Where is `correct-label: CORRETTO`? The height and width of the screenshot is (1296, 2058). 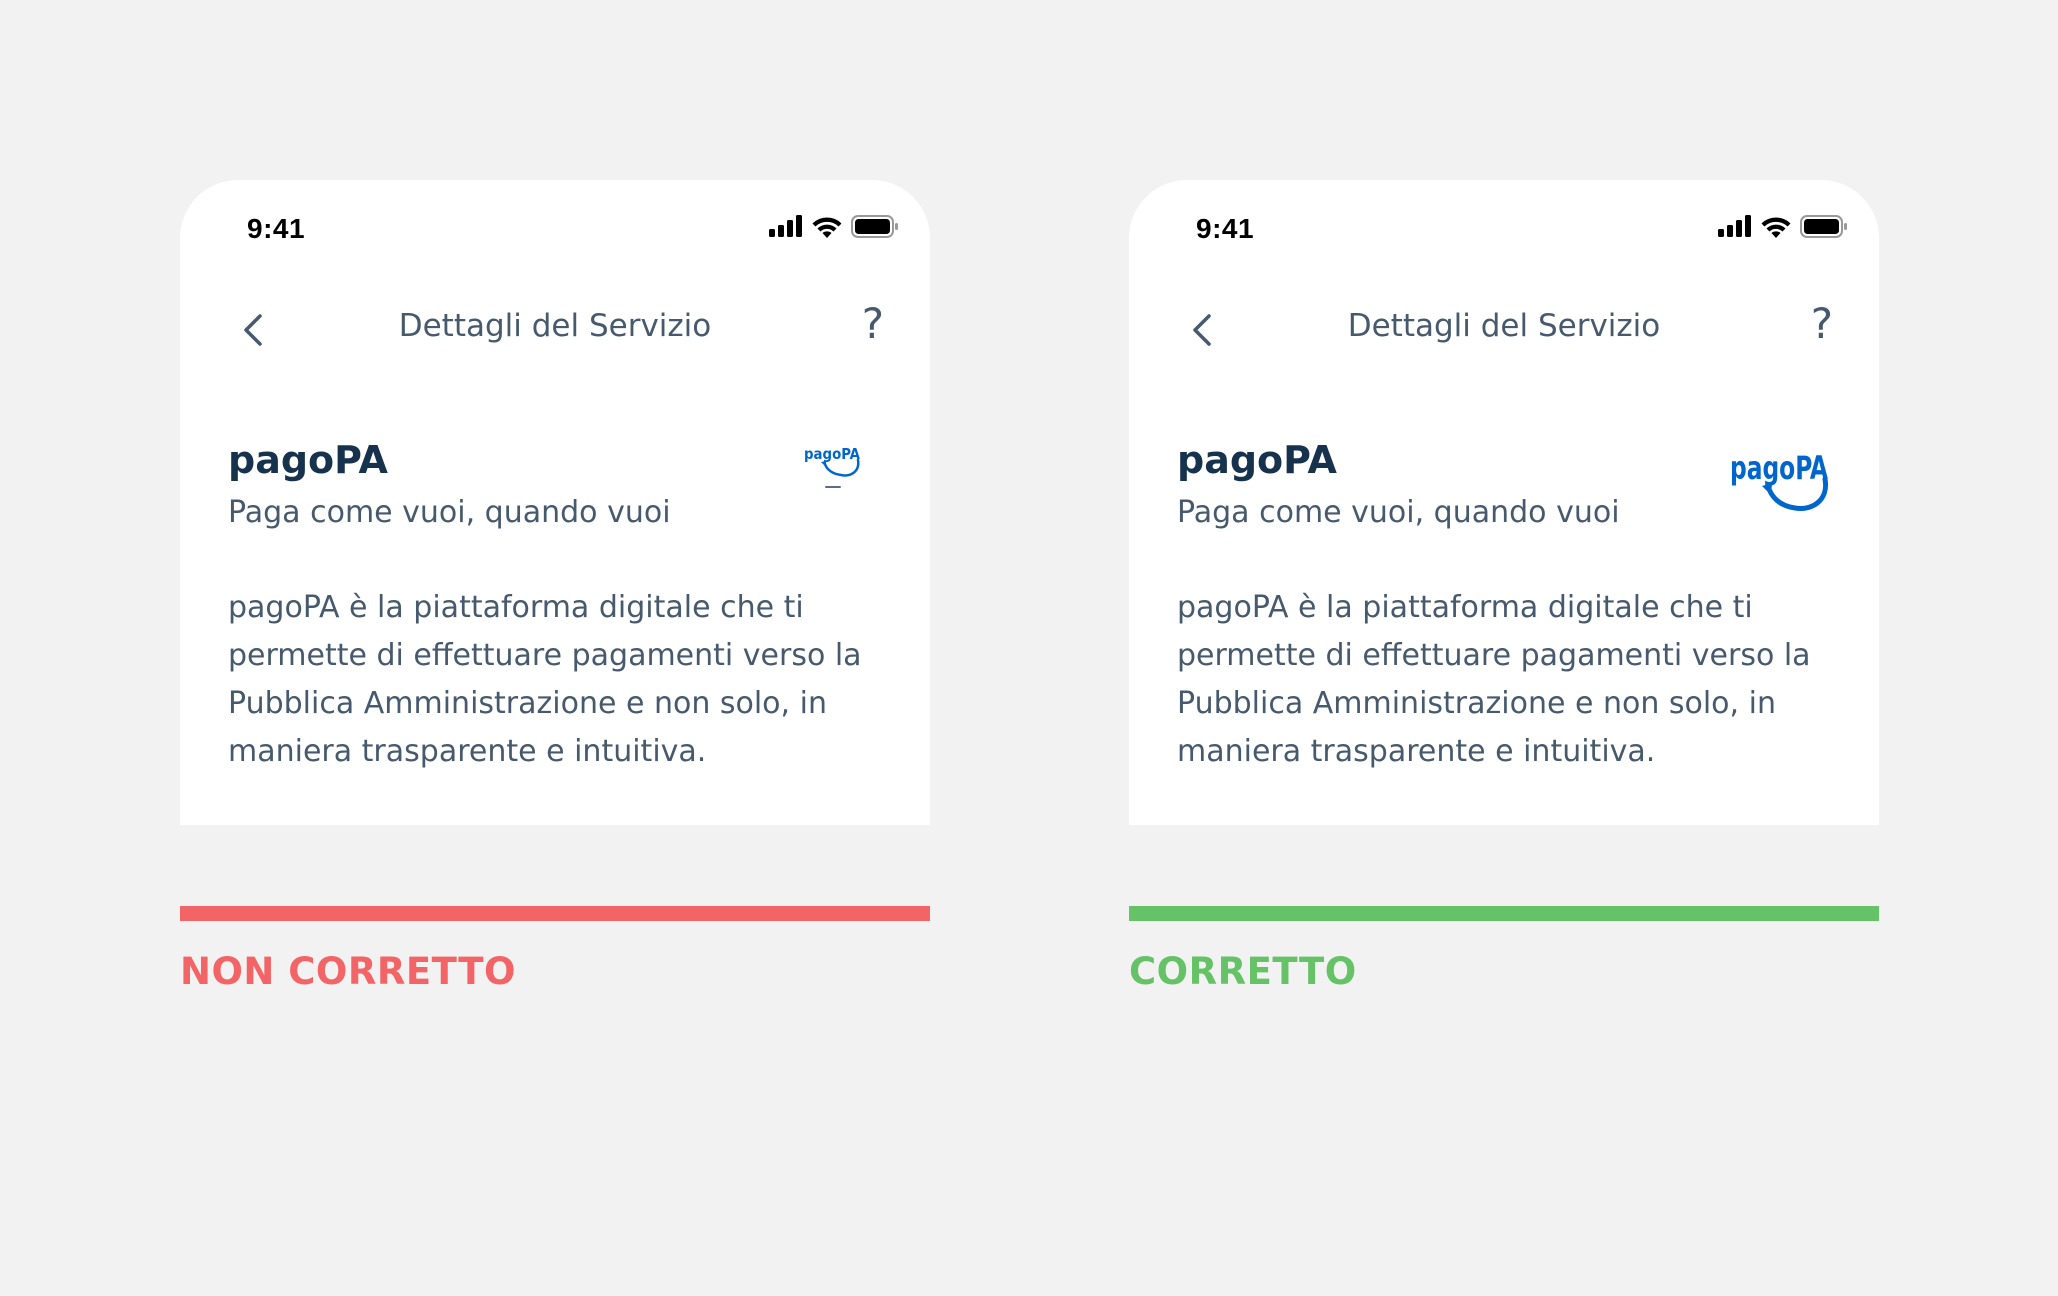 correct-label: CORRETTO is located at coordinates (1243, 971).